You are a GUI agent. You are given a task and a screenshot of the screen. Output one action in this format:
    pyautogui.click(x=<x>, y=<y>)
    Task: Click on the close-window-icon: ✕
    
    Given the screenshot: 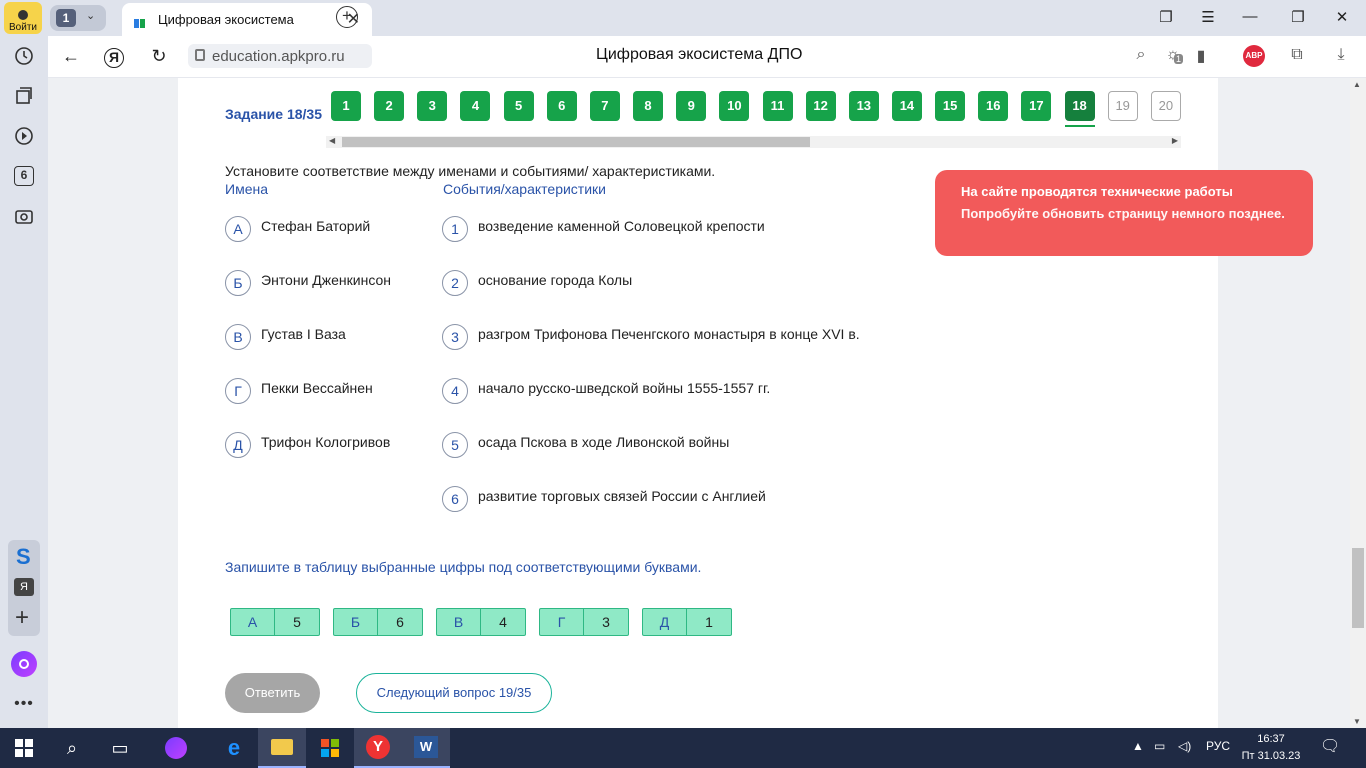 What is the action you would take?
    pyautogui.click(x=1342, y=17)
    